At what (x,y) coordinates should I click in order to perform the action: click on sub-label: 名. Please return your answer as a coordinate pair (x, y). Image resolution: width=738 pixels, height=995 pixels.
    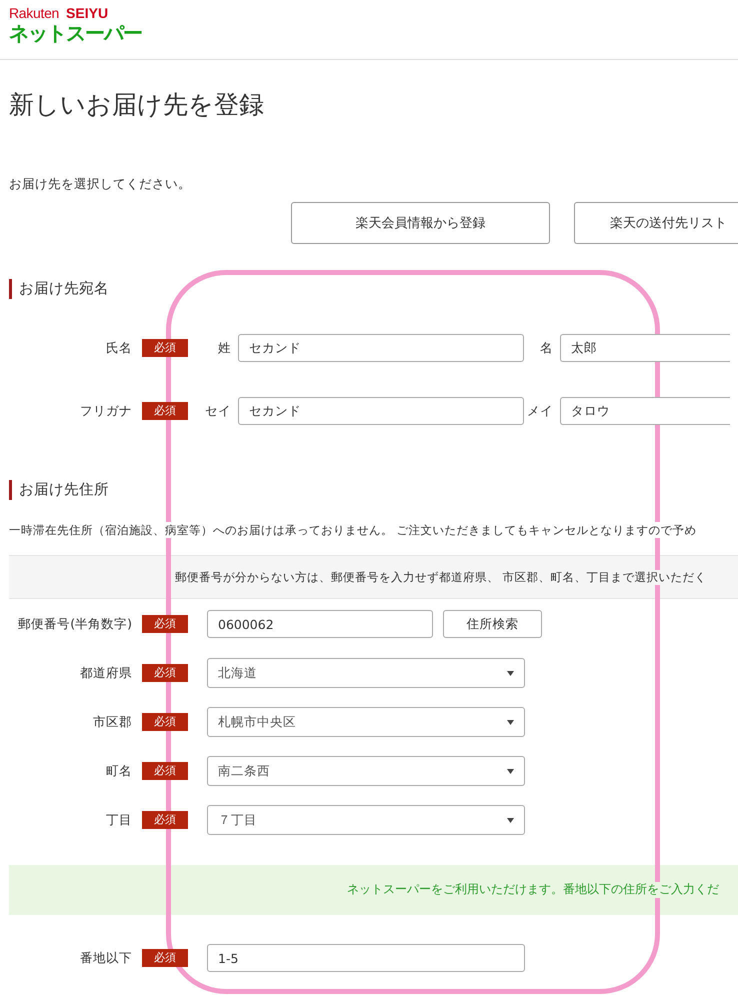
    Looking at the image, I should click on (546, 348).